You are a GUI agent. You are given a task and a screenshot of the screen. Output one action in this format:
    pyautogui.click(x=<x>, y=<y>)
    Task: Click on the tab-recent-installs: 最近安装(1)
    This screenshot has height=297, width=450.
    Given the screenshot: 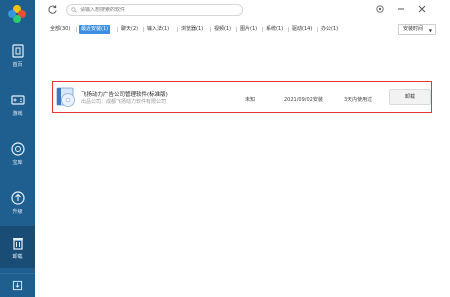 What is the action you would take?
    pyautogui.click(x=95, y=29)
    